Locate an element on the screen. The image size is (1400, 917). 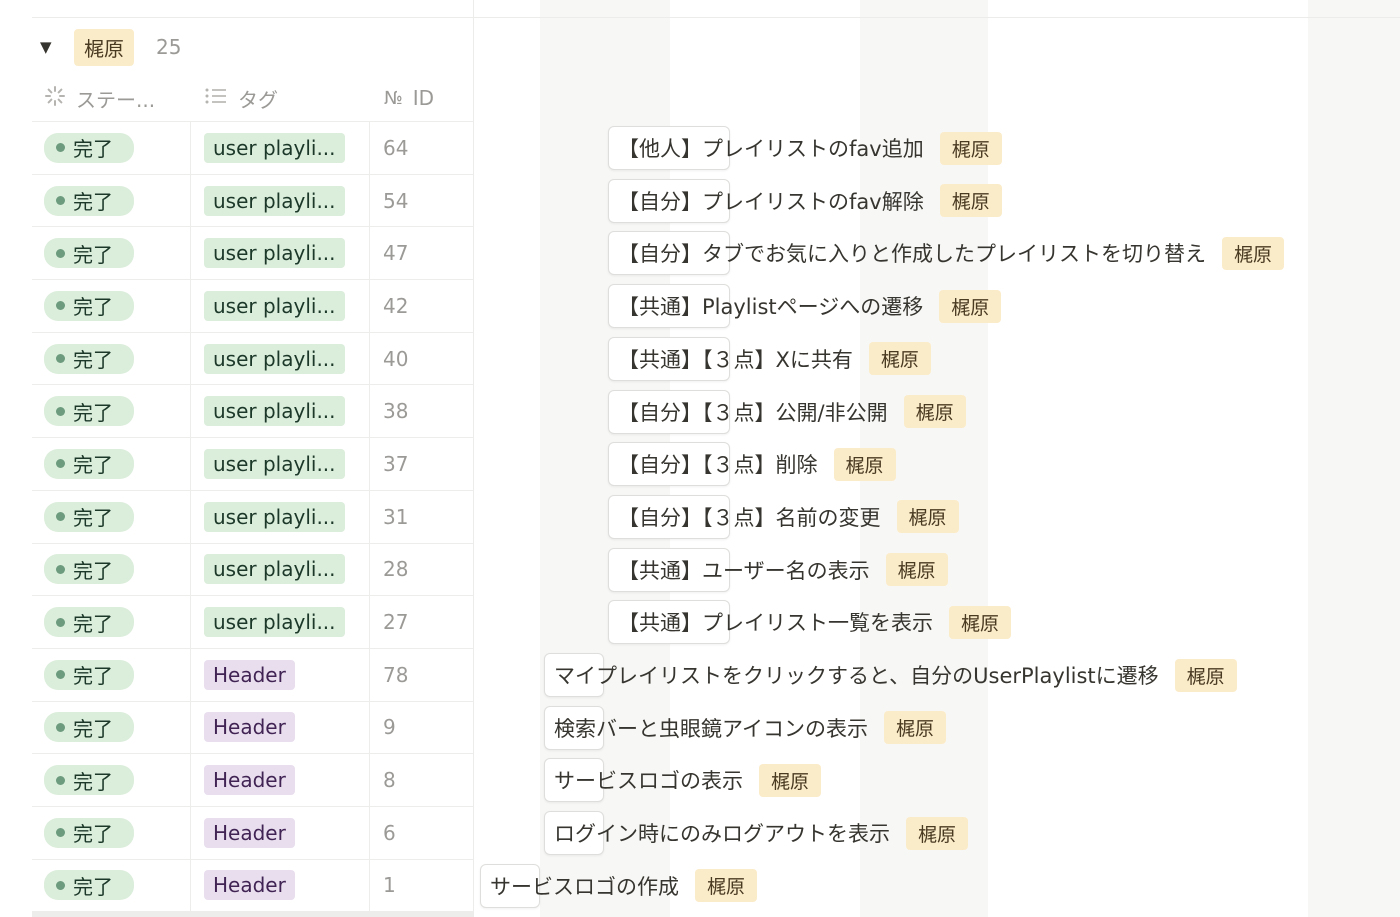
timeline-item: 【共通】ユーザー名の表示 梶原 is located at coordinates (778, 569).